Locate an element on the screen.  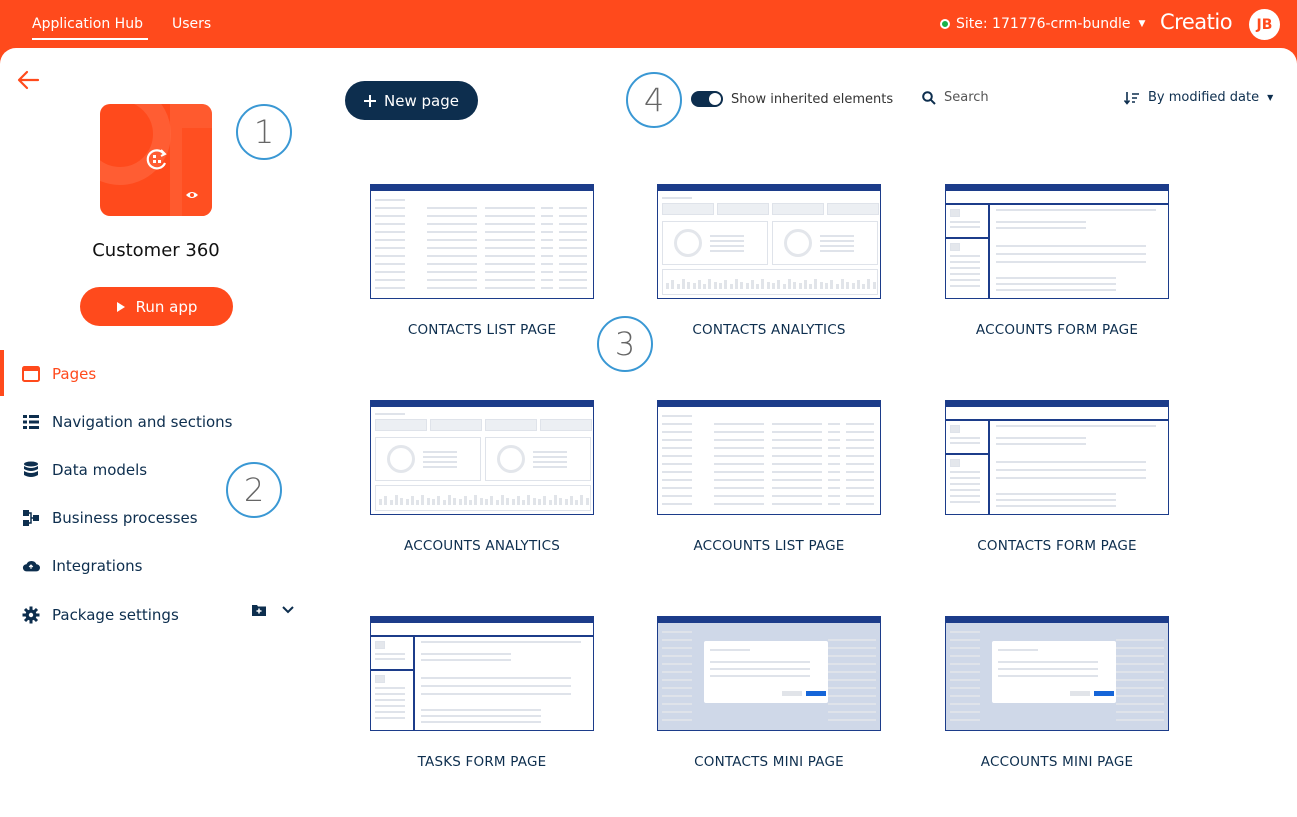
active-nav-indicator is located at coordinates (2, 373).